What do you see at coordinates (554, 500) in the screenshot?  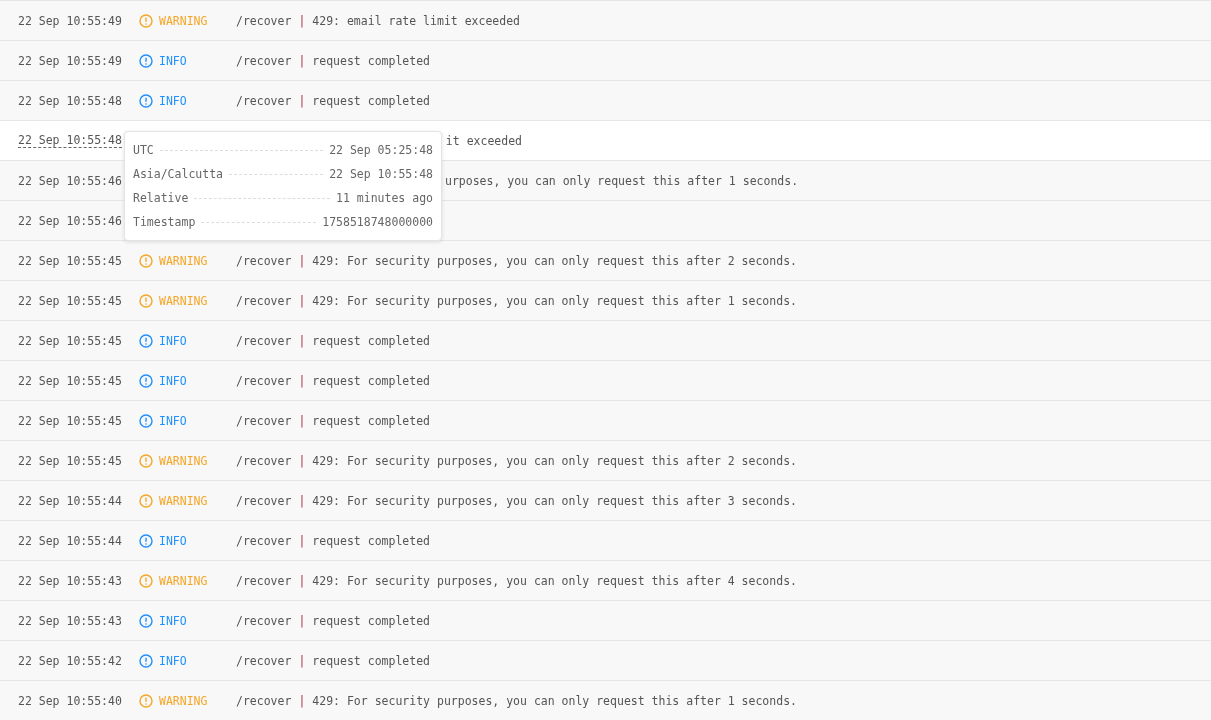 I see `log-message: 429: For security purposes, you can only request this after 3 seconds.` at bounding box center [554, 500].